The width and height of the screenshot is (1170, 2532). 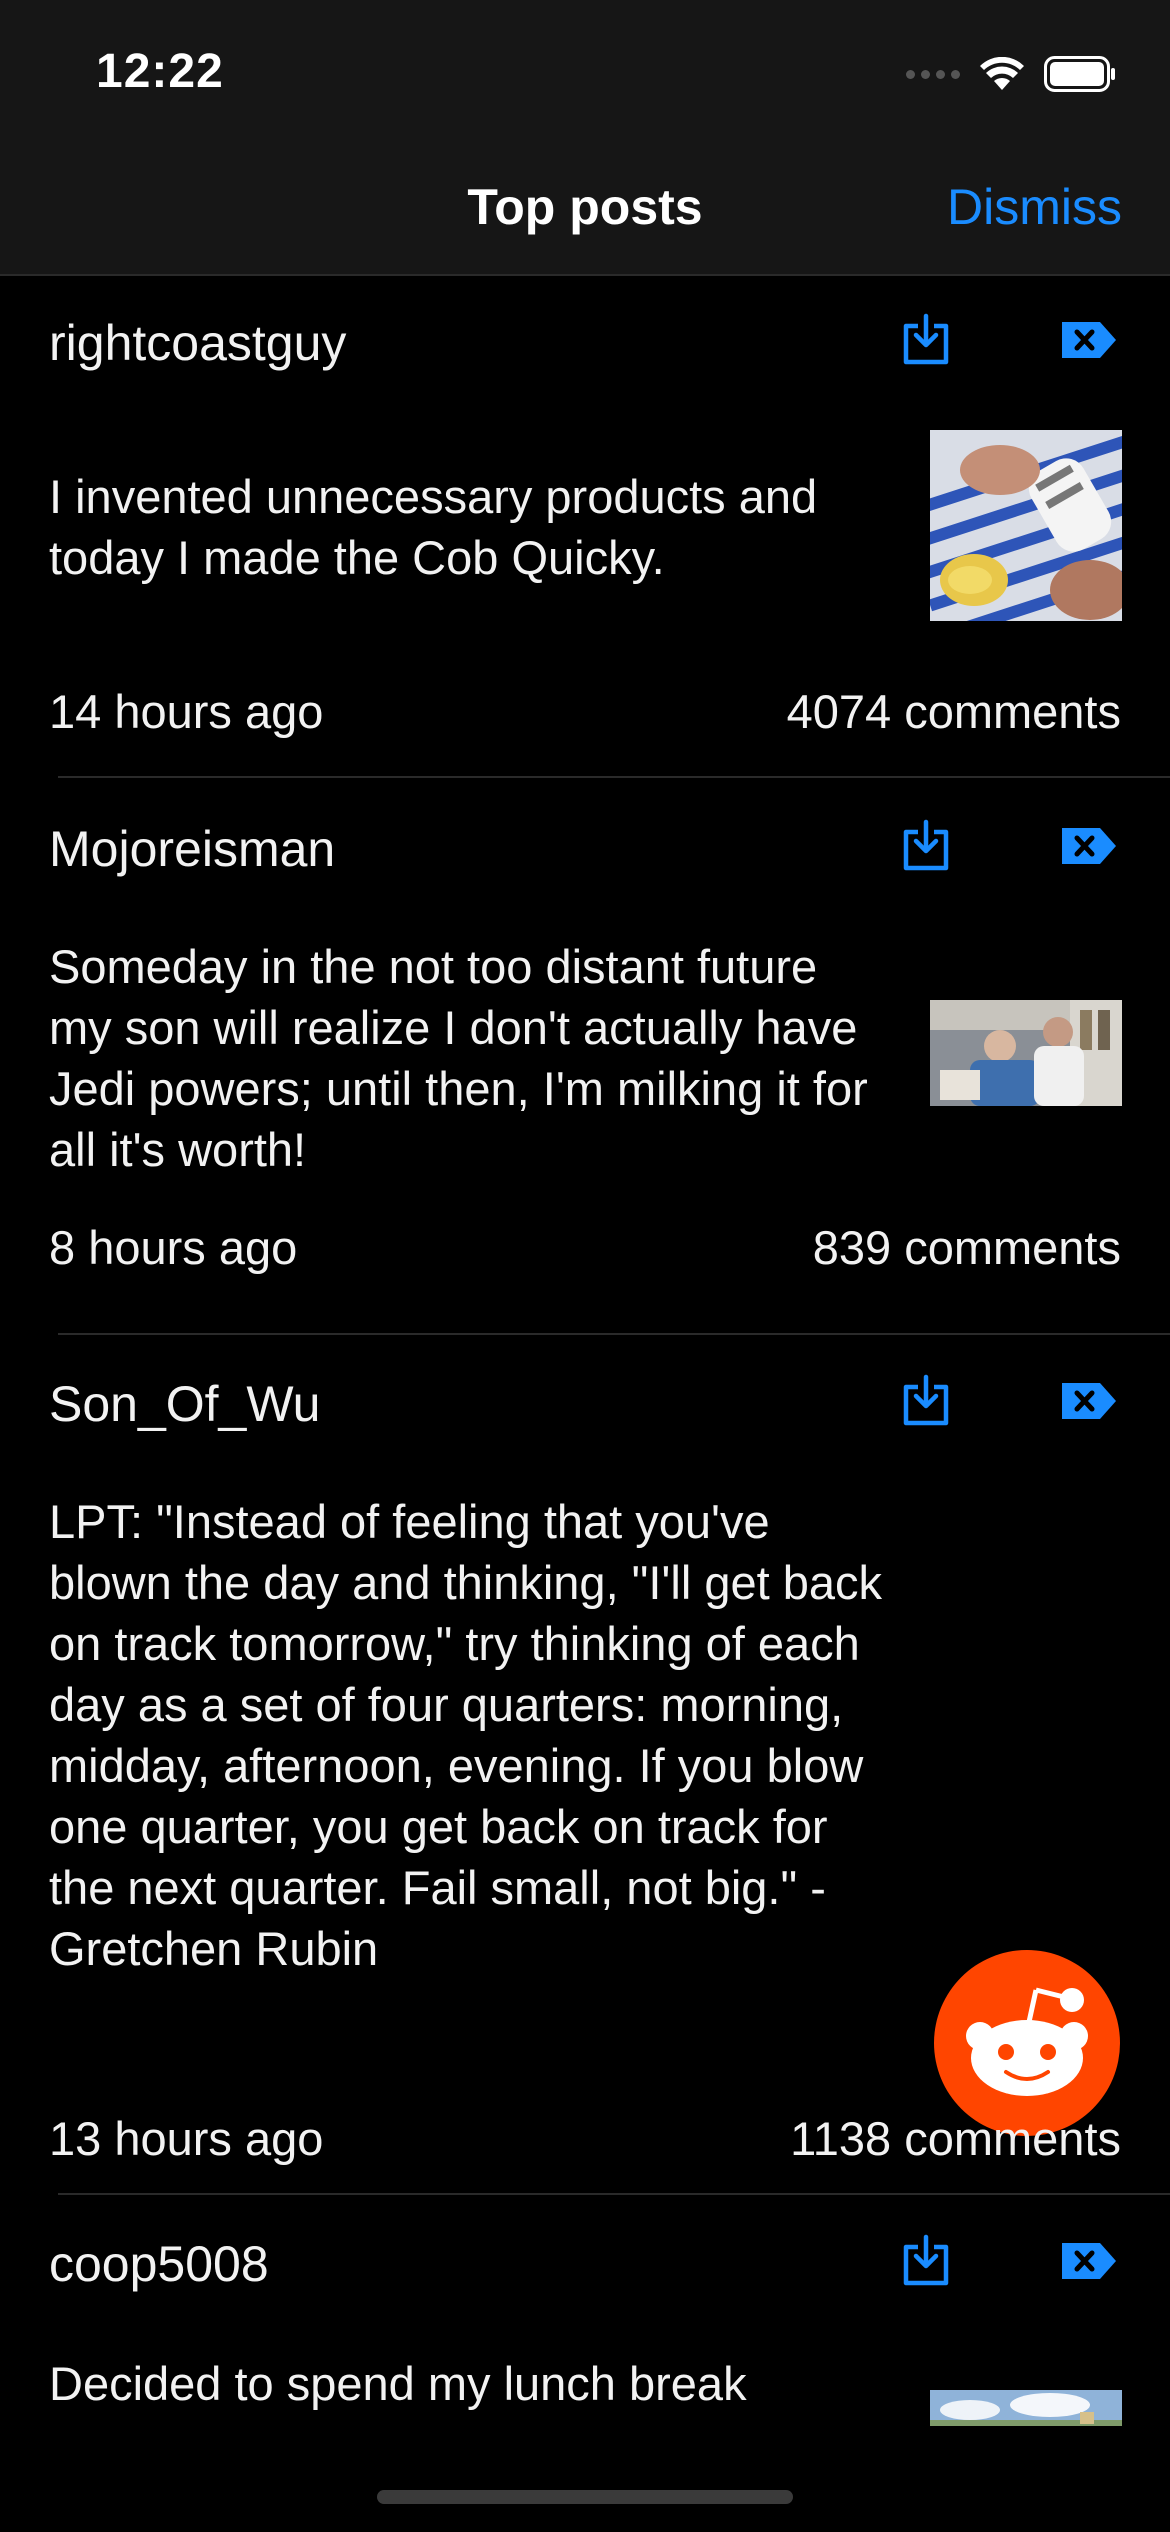 I want to click on battery-icon, so click(x=1079, y=74).